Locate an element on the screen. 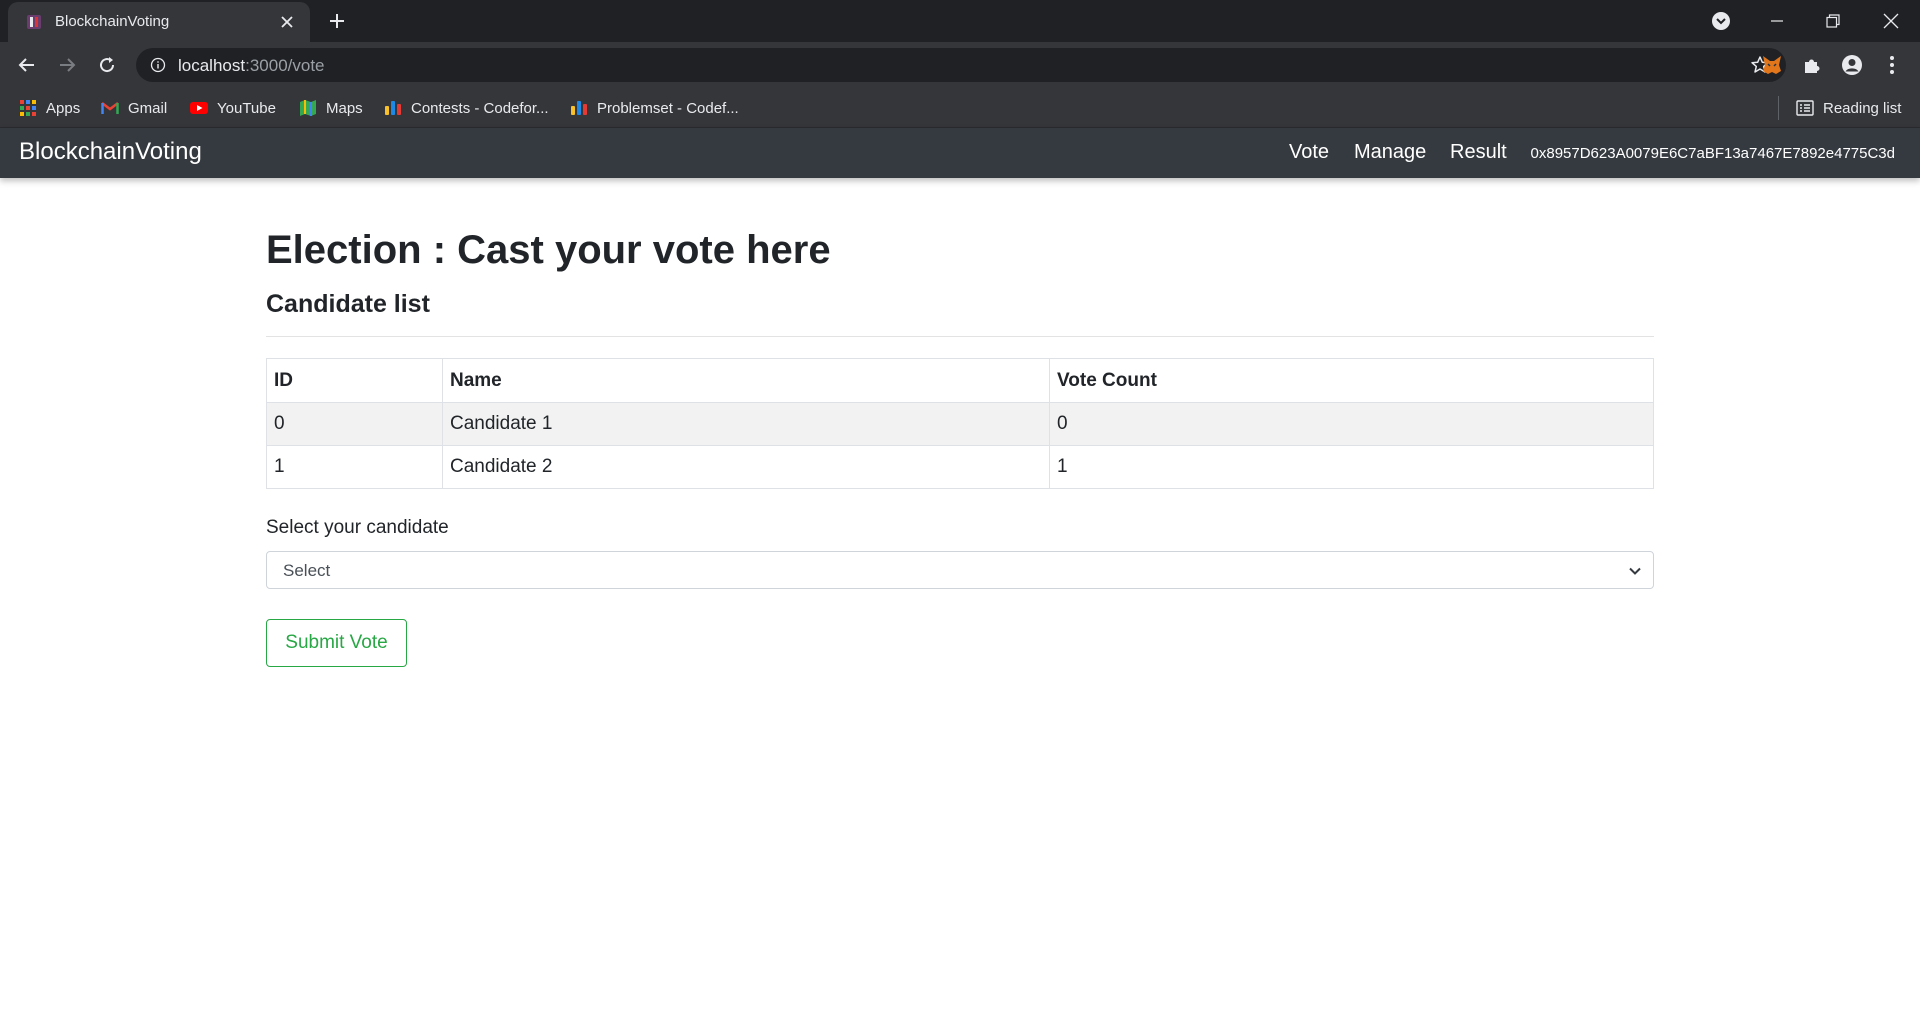 The width and height of the screenshot is (1920, 1030). youtube-icon is located at coordinates (199, 108).